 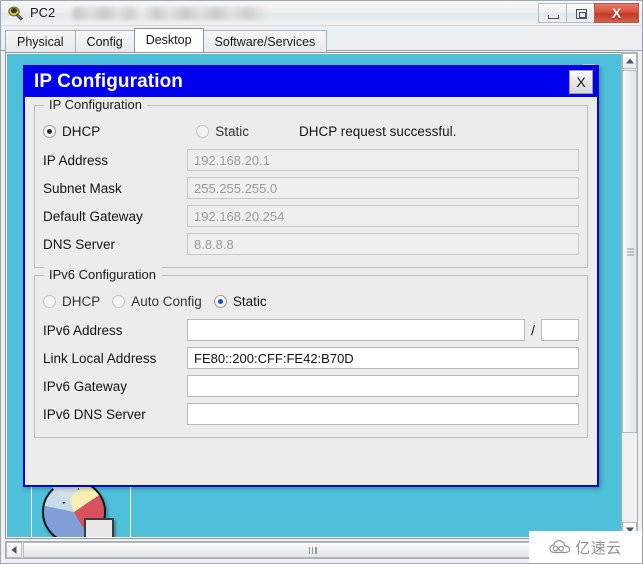 I want to click on field-ipv6-address: IPv6 Address /, so click(x=311, y=330).